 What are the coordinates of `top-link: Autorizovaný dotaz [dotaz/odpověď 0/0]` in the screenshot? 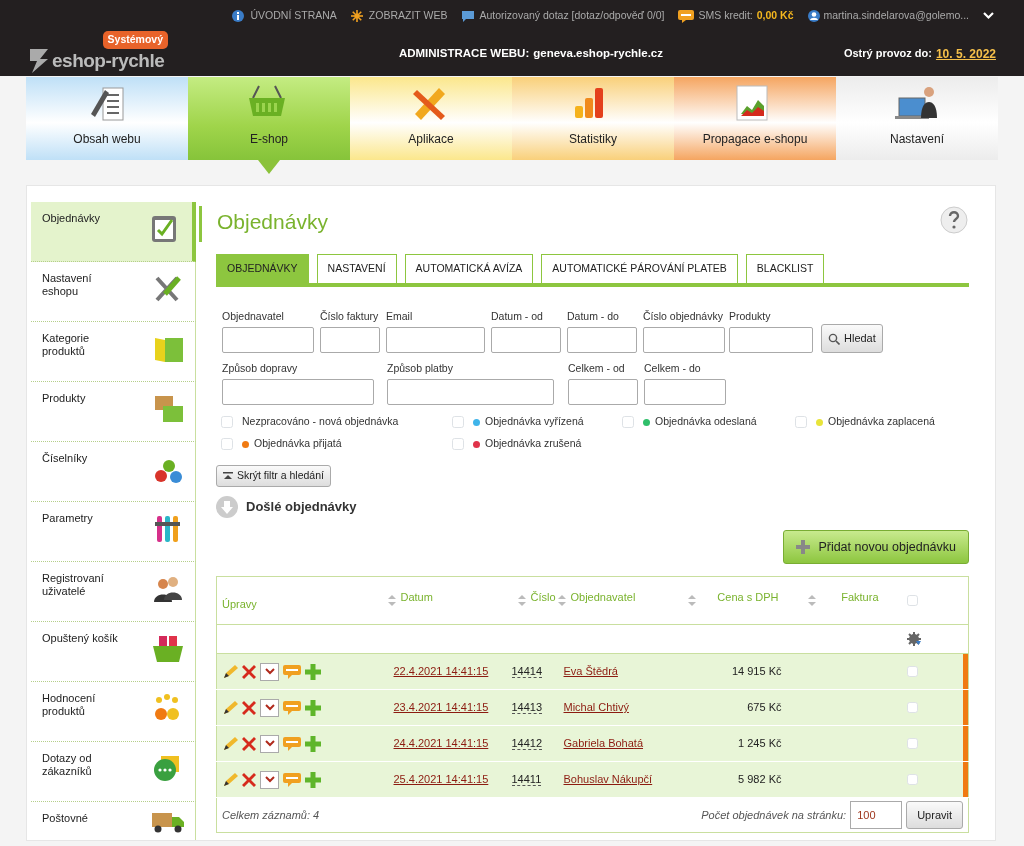 It's located at (572, 16).